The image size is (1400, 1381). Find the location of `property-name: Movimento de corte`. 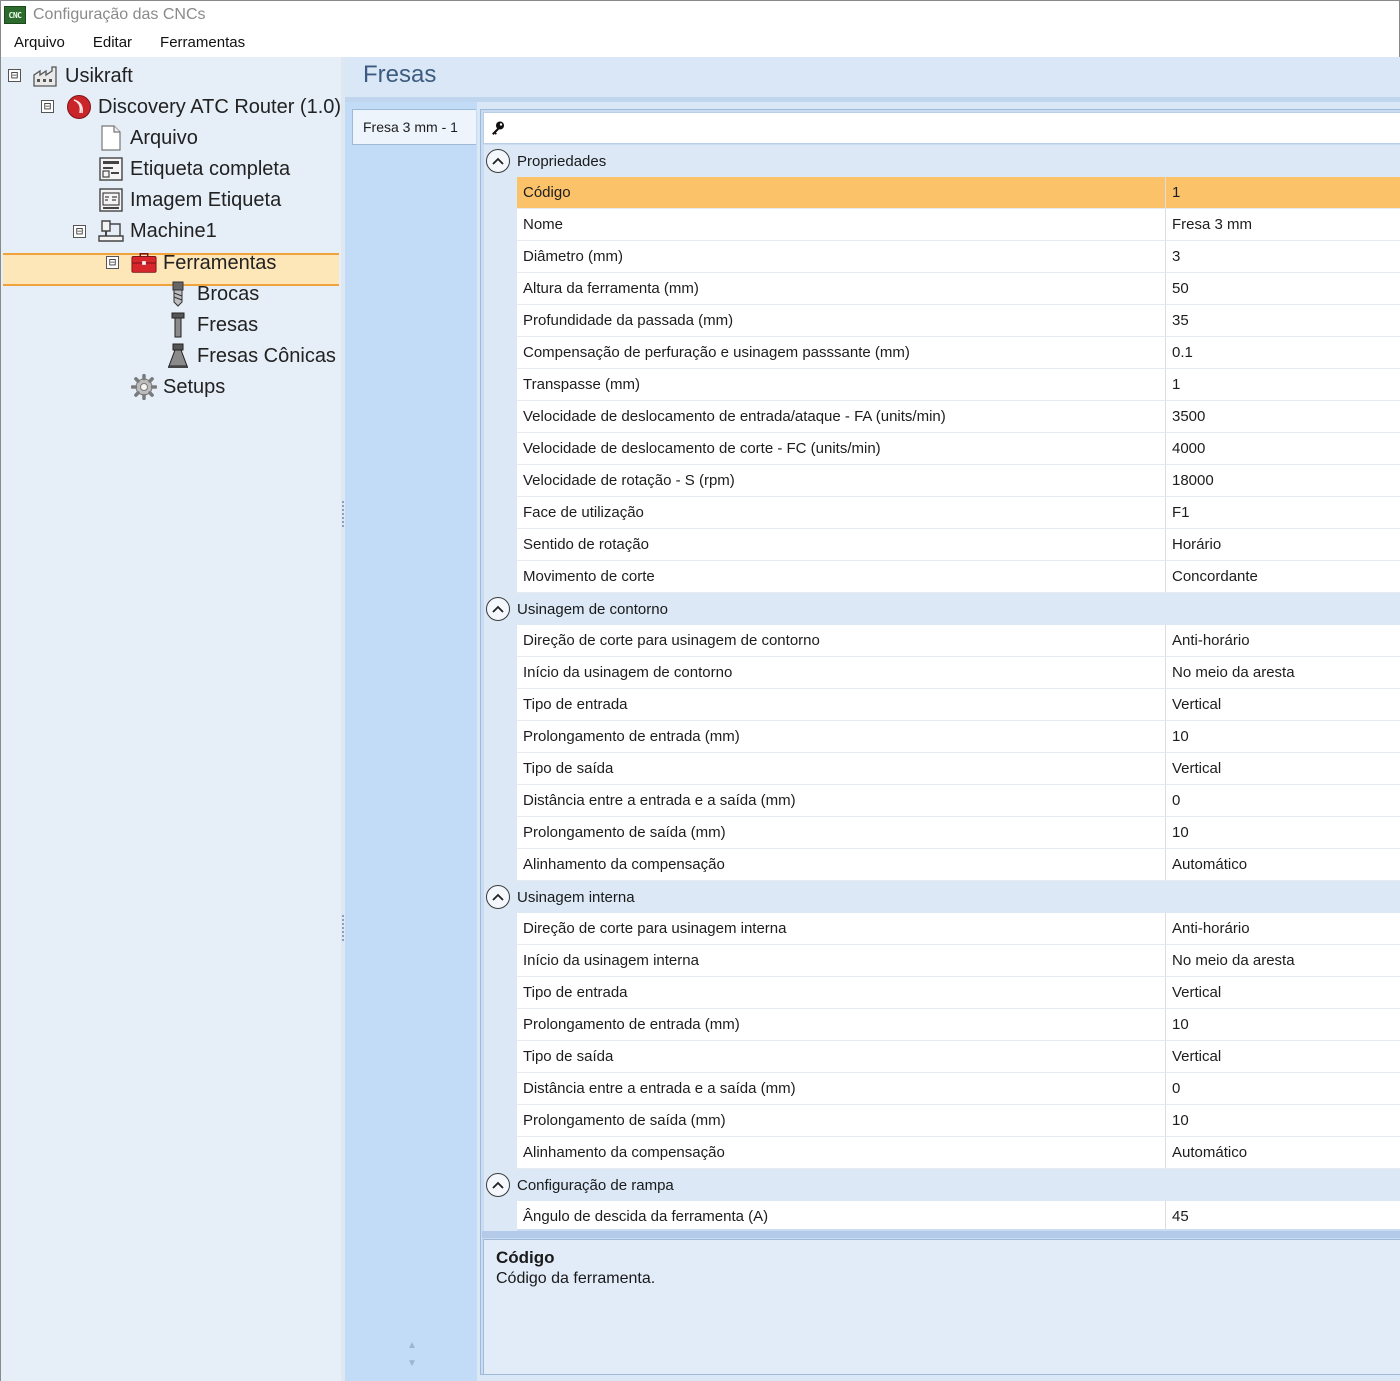

property-name: Movimento de corte is located at coordinates (841, 577).